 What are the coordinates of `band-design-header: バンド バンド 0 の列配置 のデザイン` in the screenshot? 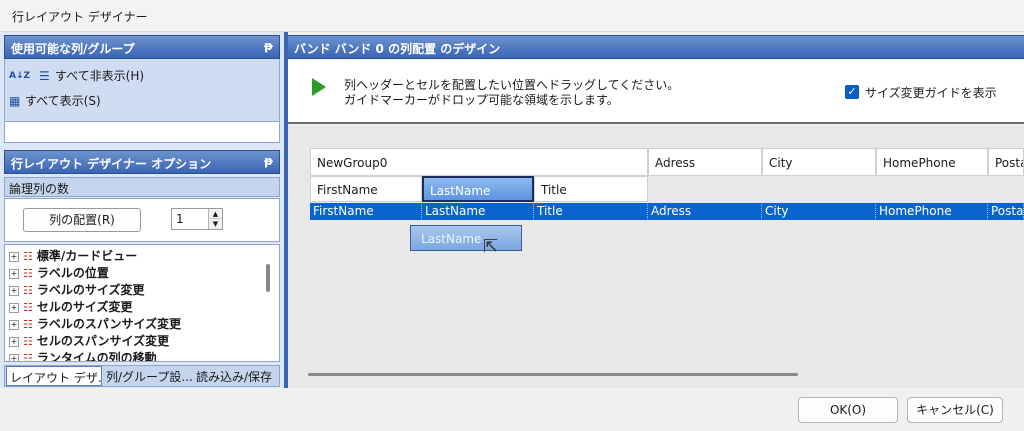 It's located at (656, 47).